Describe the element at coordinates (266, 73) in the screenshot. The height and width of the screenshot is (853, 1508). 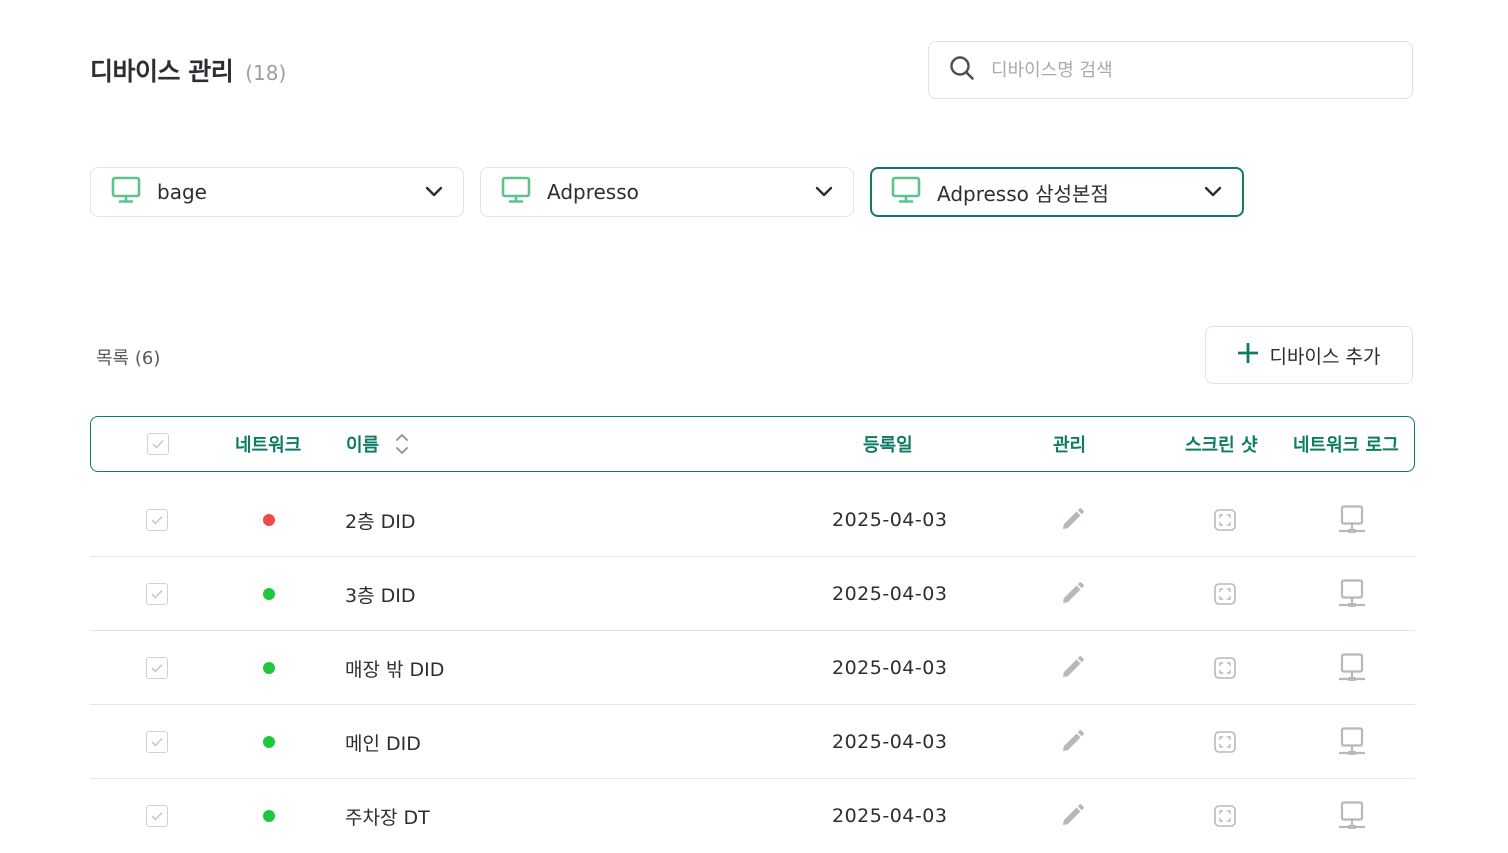
I see `device-total-count: (18)` at that location.